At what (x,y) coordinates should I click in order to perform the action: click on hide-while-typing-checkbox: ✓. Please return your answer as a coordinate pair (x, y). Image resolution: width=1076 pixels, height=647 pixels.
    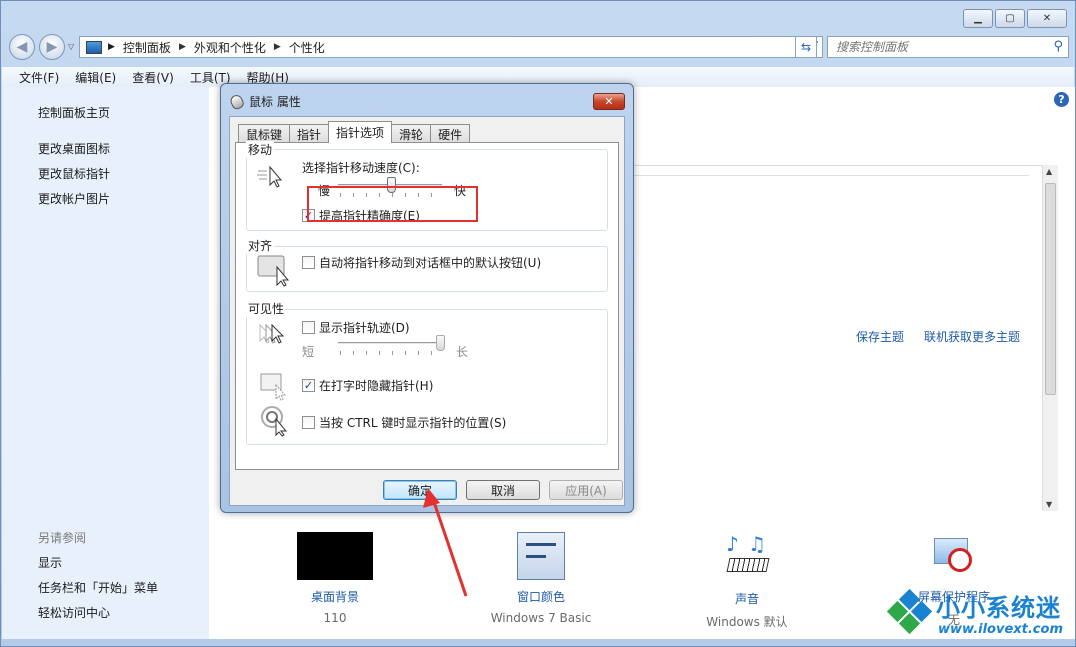
    Looking at the image, I should click on (308, 385).